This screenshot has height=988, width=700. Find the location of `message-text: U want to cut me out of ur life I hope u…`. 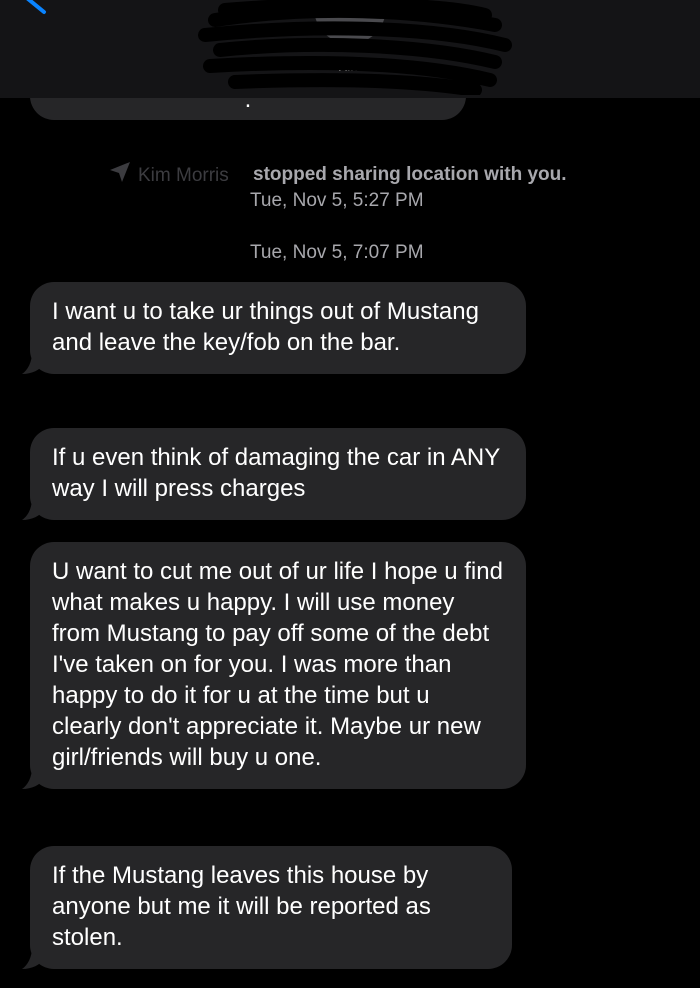

message-text: U want to cut me out of ur life I hope u… is located at coordinates (277, 664).